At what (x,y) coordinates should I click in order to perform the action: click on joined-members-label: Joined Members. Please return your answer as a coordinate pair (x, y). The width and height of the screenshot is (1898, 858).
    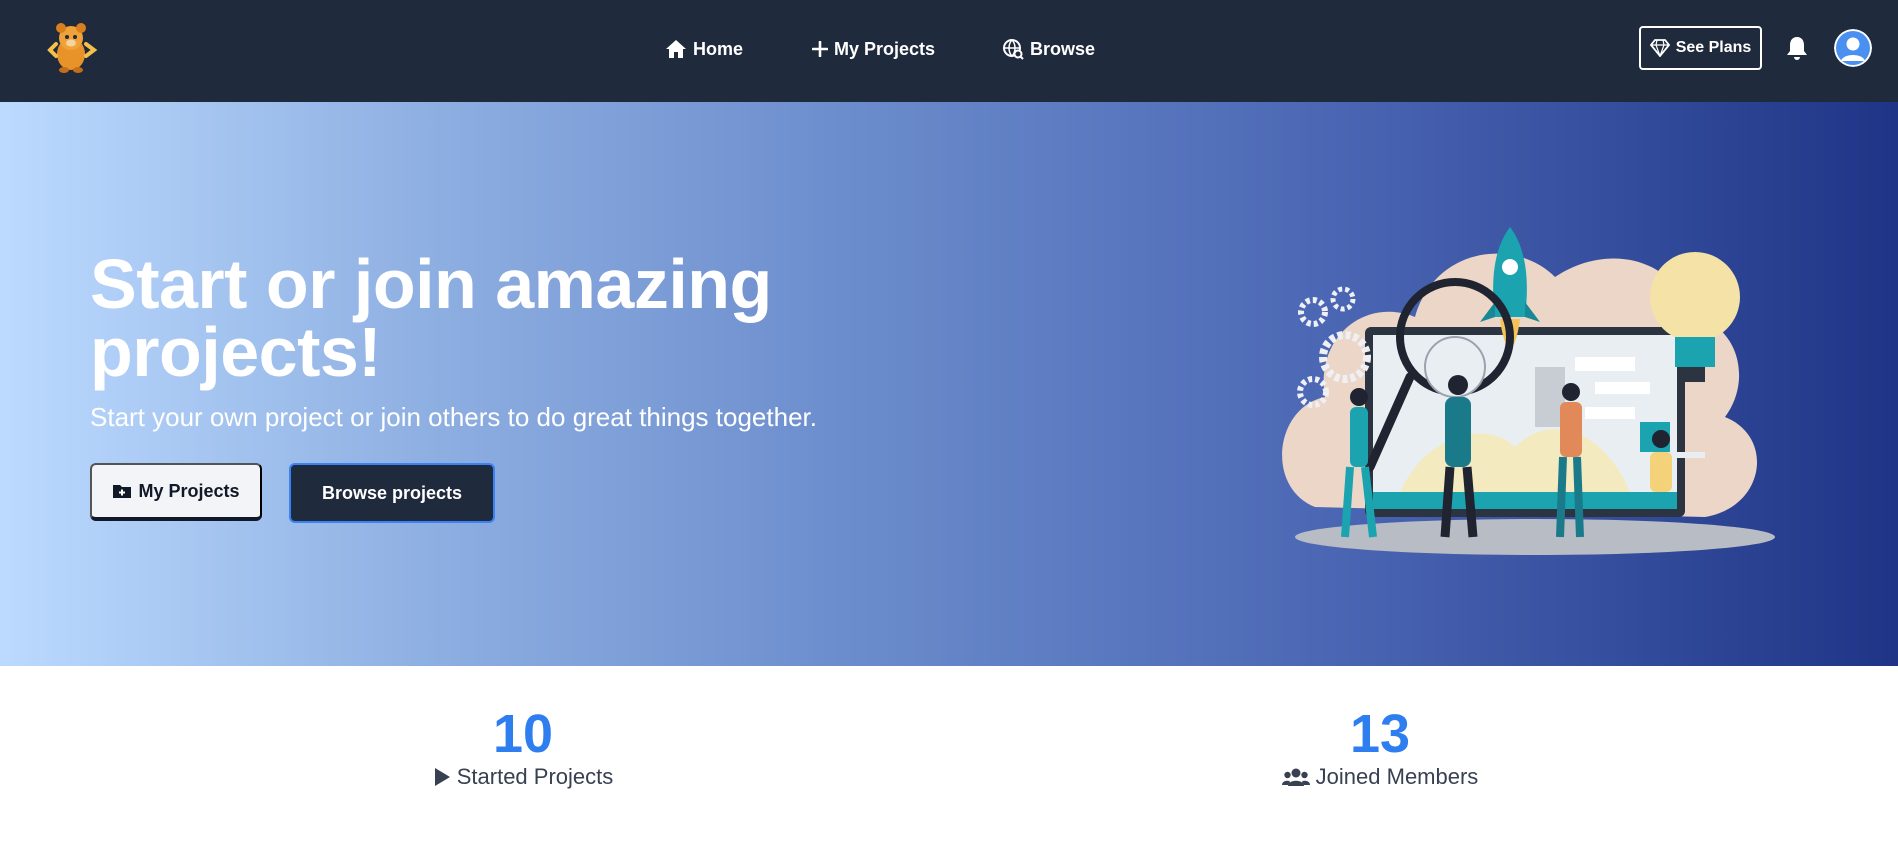
    Looking at the image, I should click on (1397, 776).